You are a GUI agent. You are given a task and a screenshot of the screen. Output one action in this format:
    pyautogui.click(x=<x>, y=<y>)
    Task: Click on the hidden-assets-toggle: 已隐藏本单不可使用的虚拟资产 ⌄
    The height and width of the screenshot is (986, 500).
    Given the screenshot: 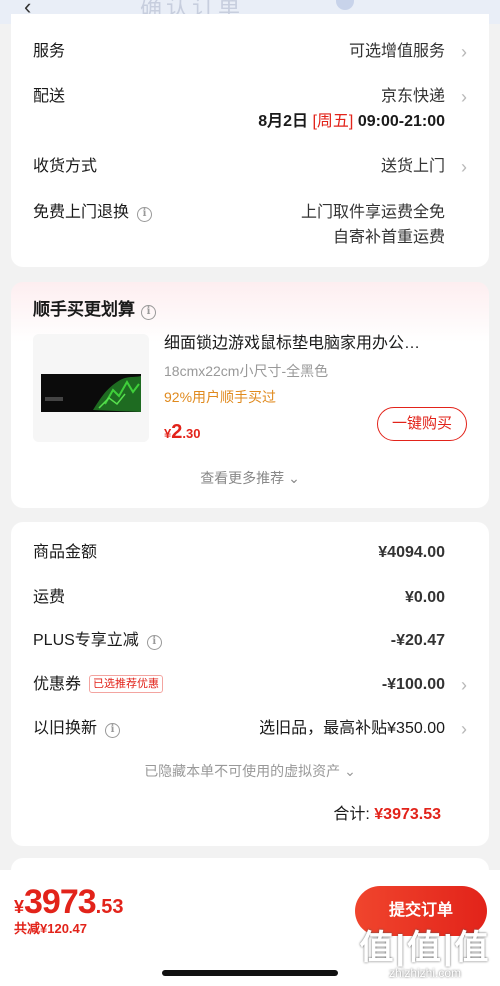 What is the action you would take?
    pyautogui.click(x=250, y=771)
    